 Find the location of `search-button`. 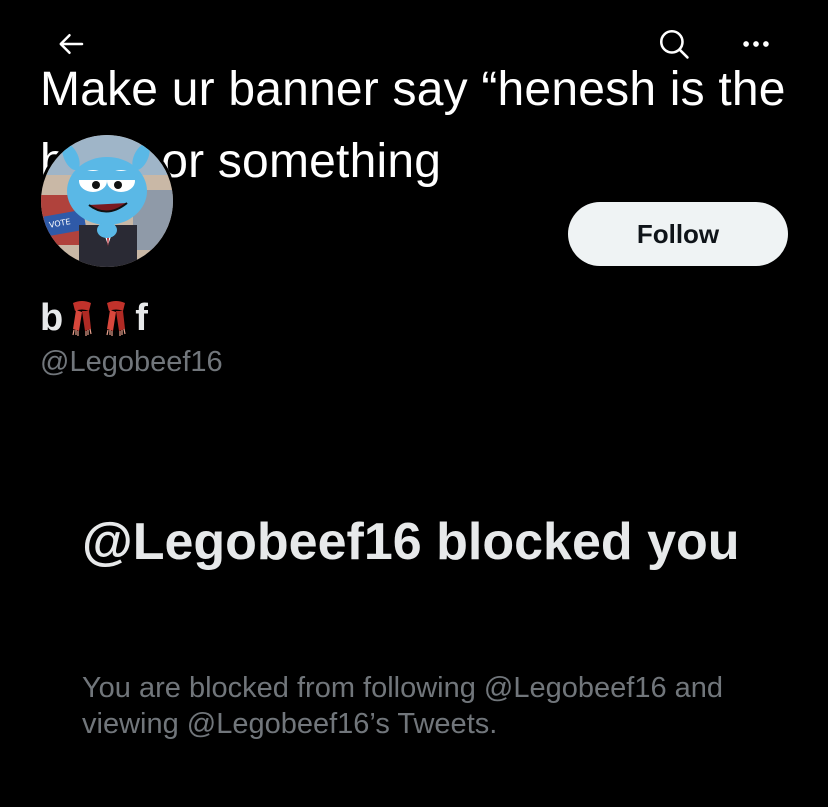

search-button is located at coordinates (674, 44).